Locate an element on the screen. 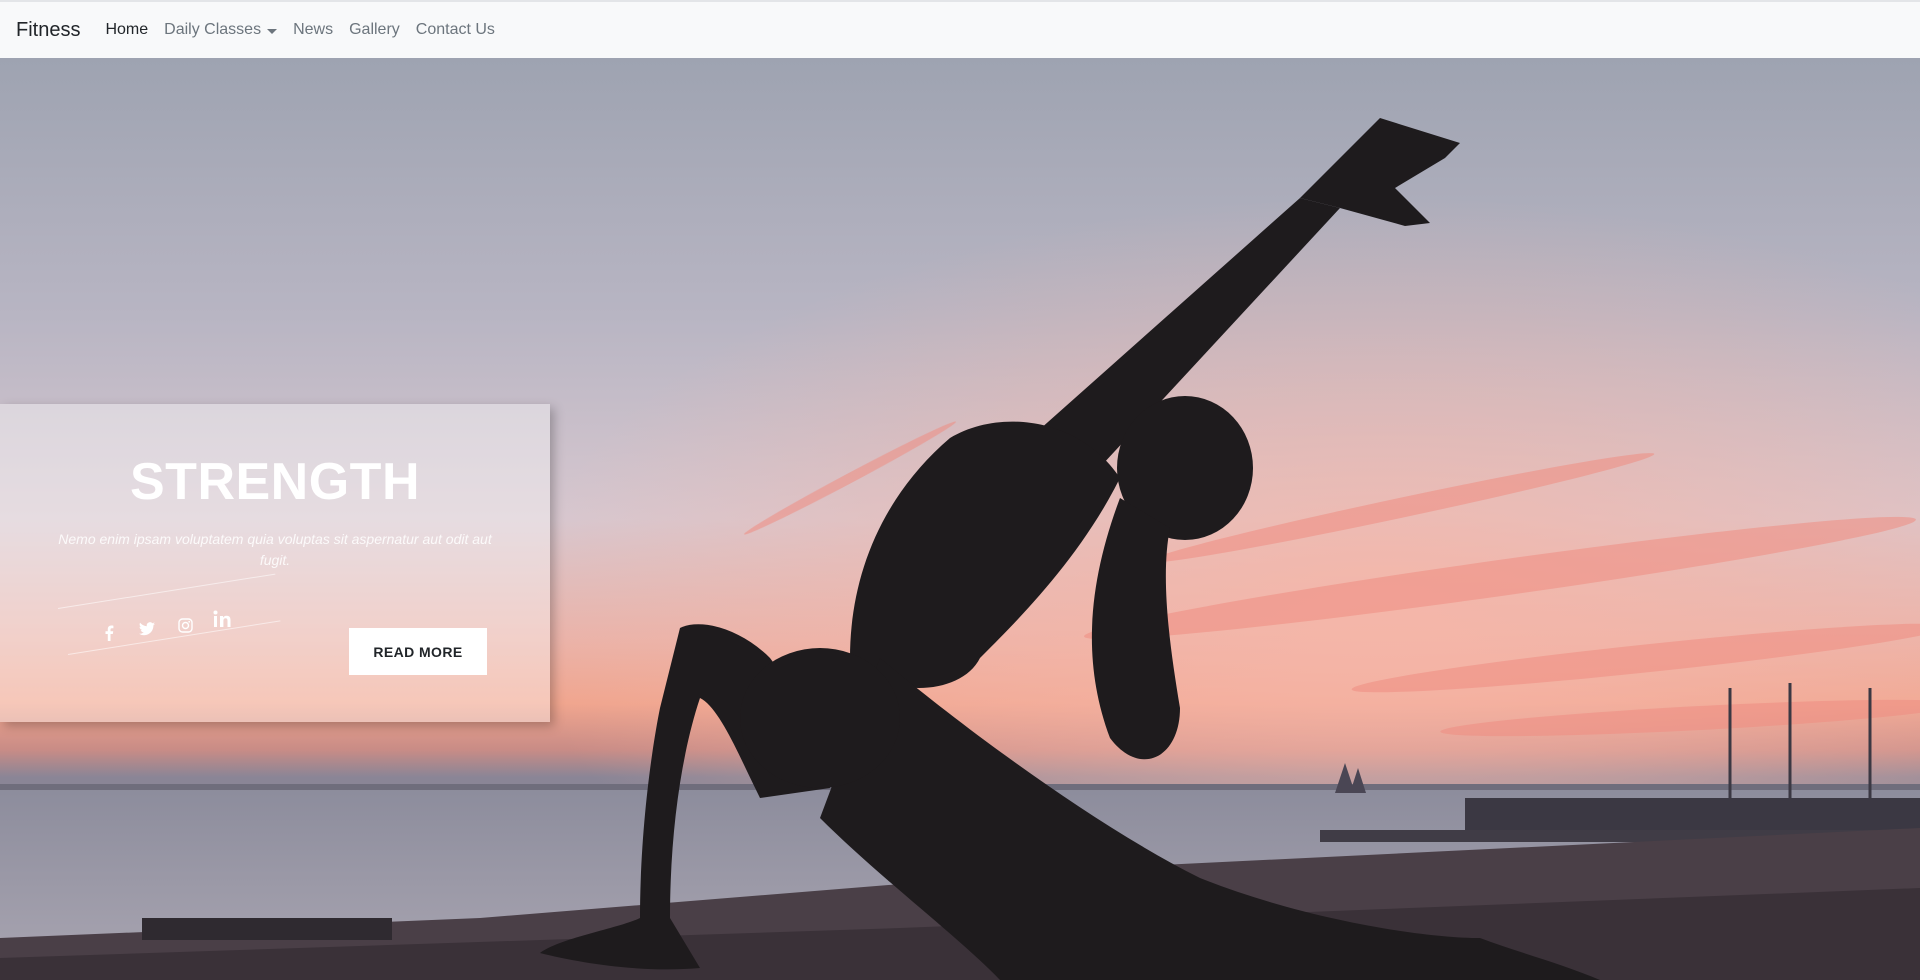 The image size is (1920, 980). nav-contact-us-label: Contact Us is located at coordinates (455, 29).